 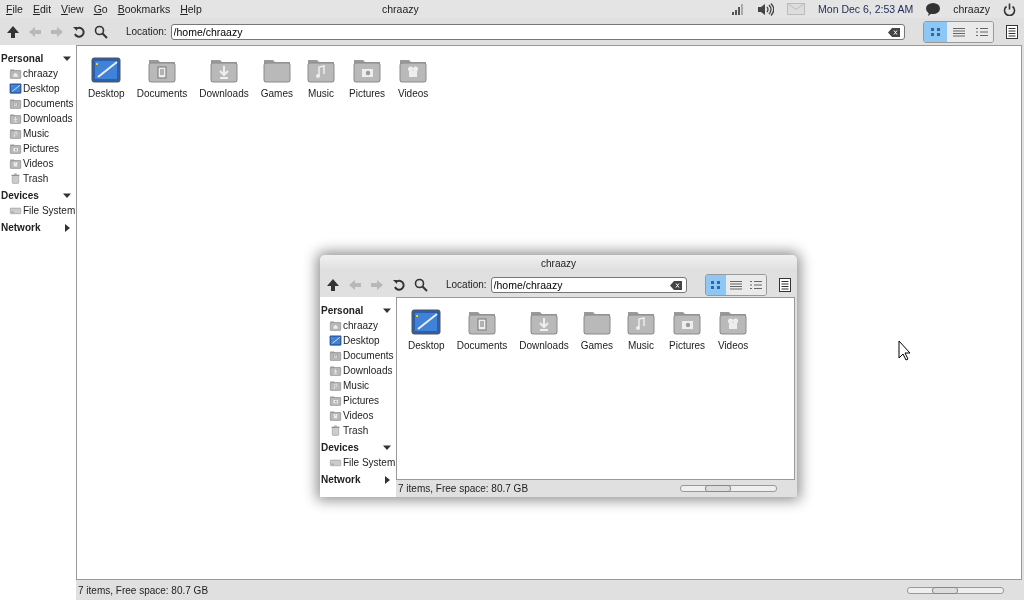 What do you see at coordinates (72, 9) in the screenshot?
I see `menu-item: View` at bounding box center [72, 9].